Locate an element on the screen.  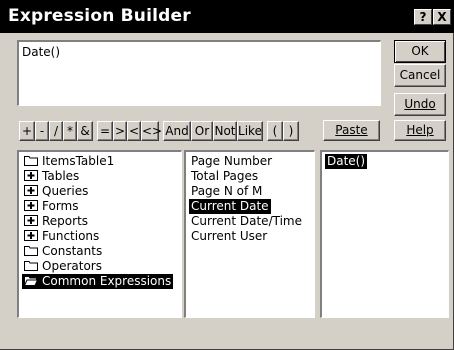
list-item-label: Constants is located at coordinates (72, 251).